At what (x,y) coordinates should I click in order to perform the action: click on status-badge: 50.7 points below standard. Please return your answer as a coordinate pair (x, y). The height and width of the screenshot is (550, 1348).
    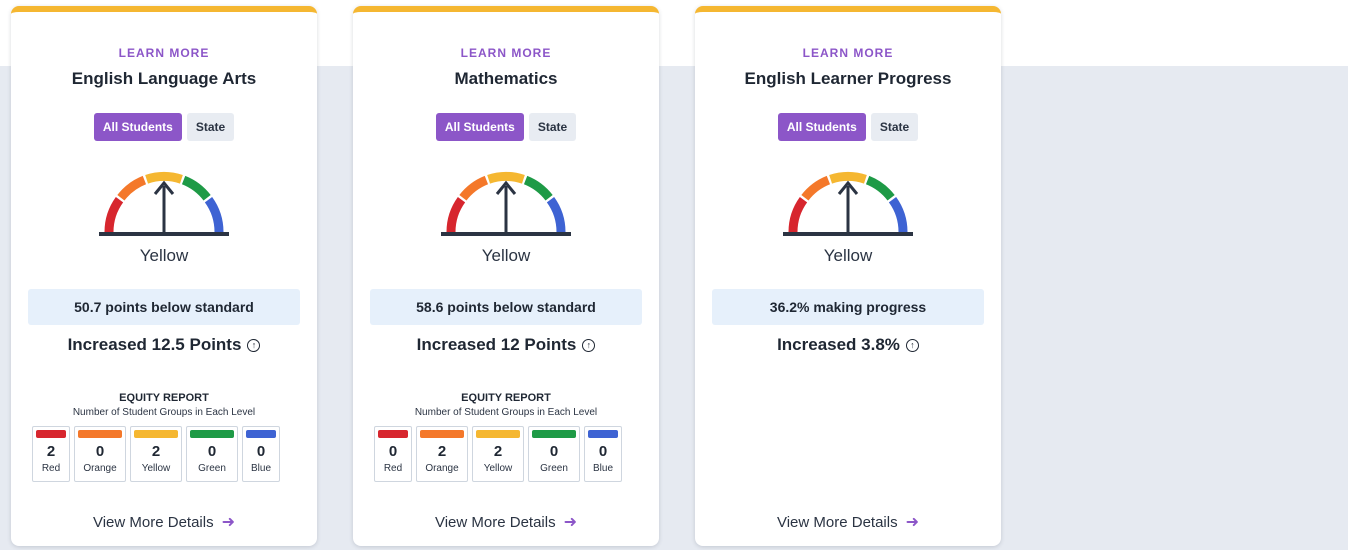
    Looking at the image, I should click on (164, 307).